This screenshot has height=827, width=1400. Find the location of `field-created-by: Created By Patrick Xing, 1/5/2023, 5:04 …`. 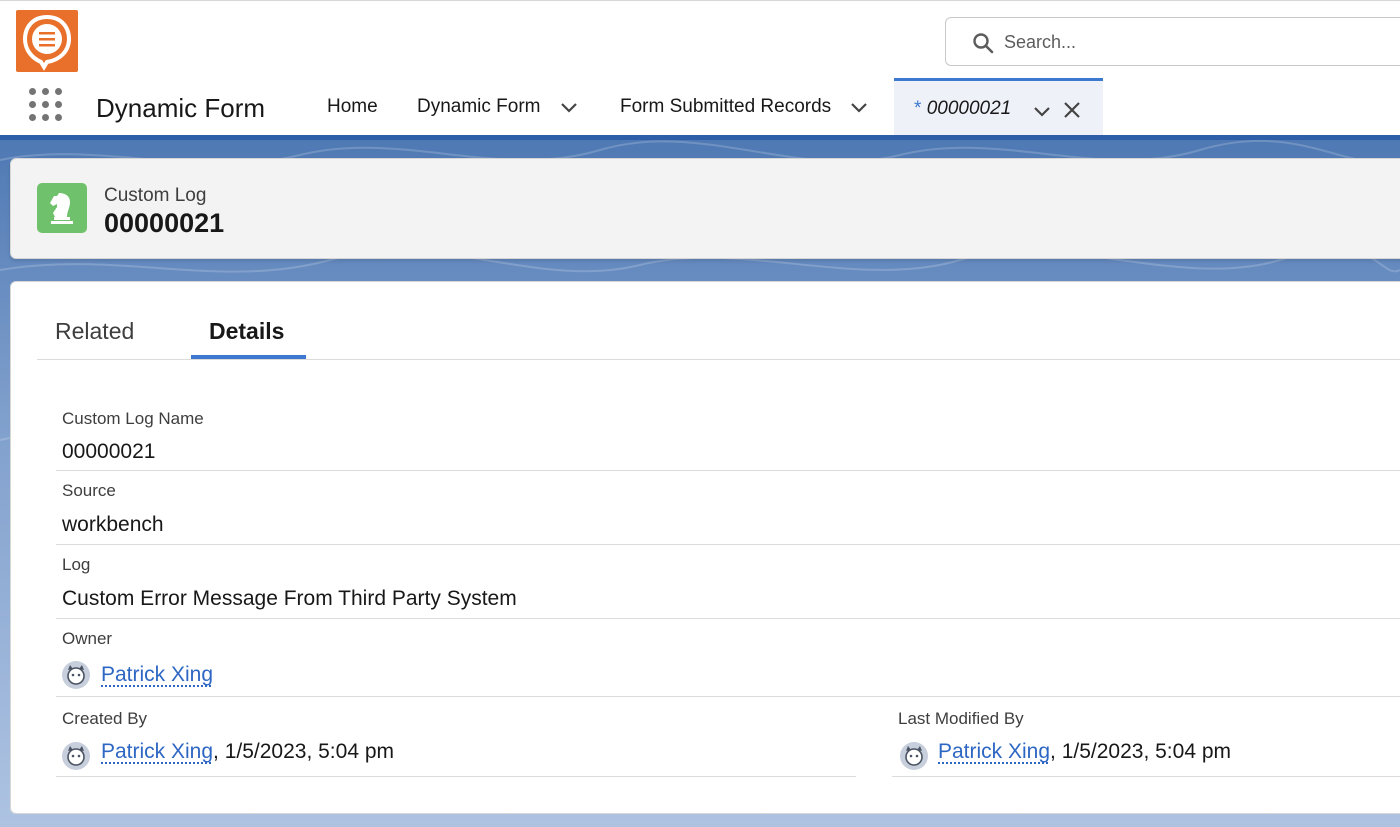

field-created-by: Created By Patrick Xing, 1/5/2023, 5:04 … is located at coordinates (456, 737).